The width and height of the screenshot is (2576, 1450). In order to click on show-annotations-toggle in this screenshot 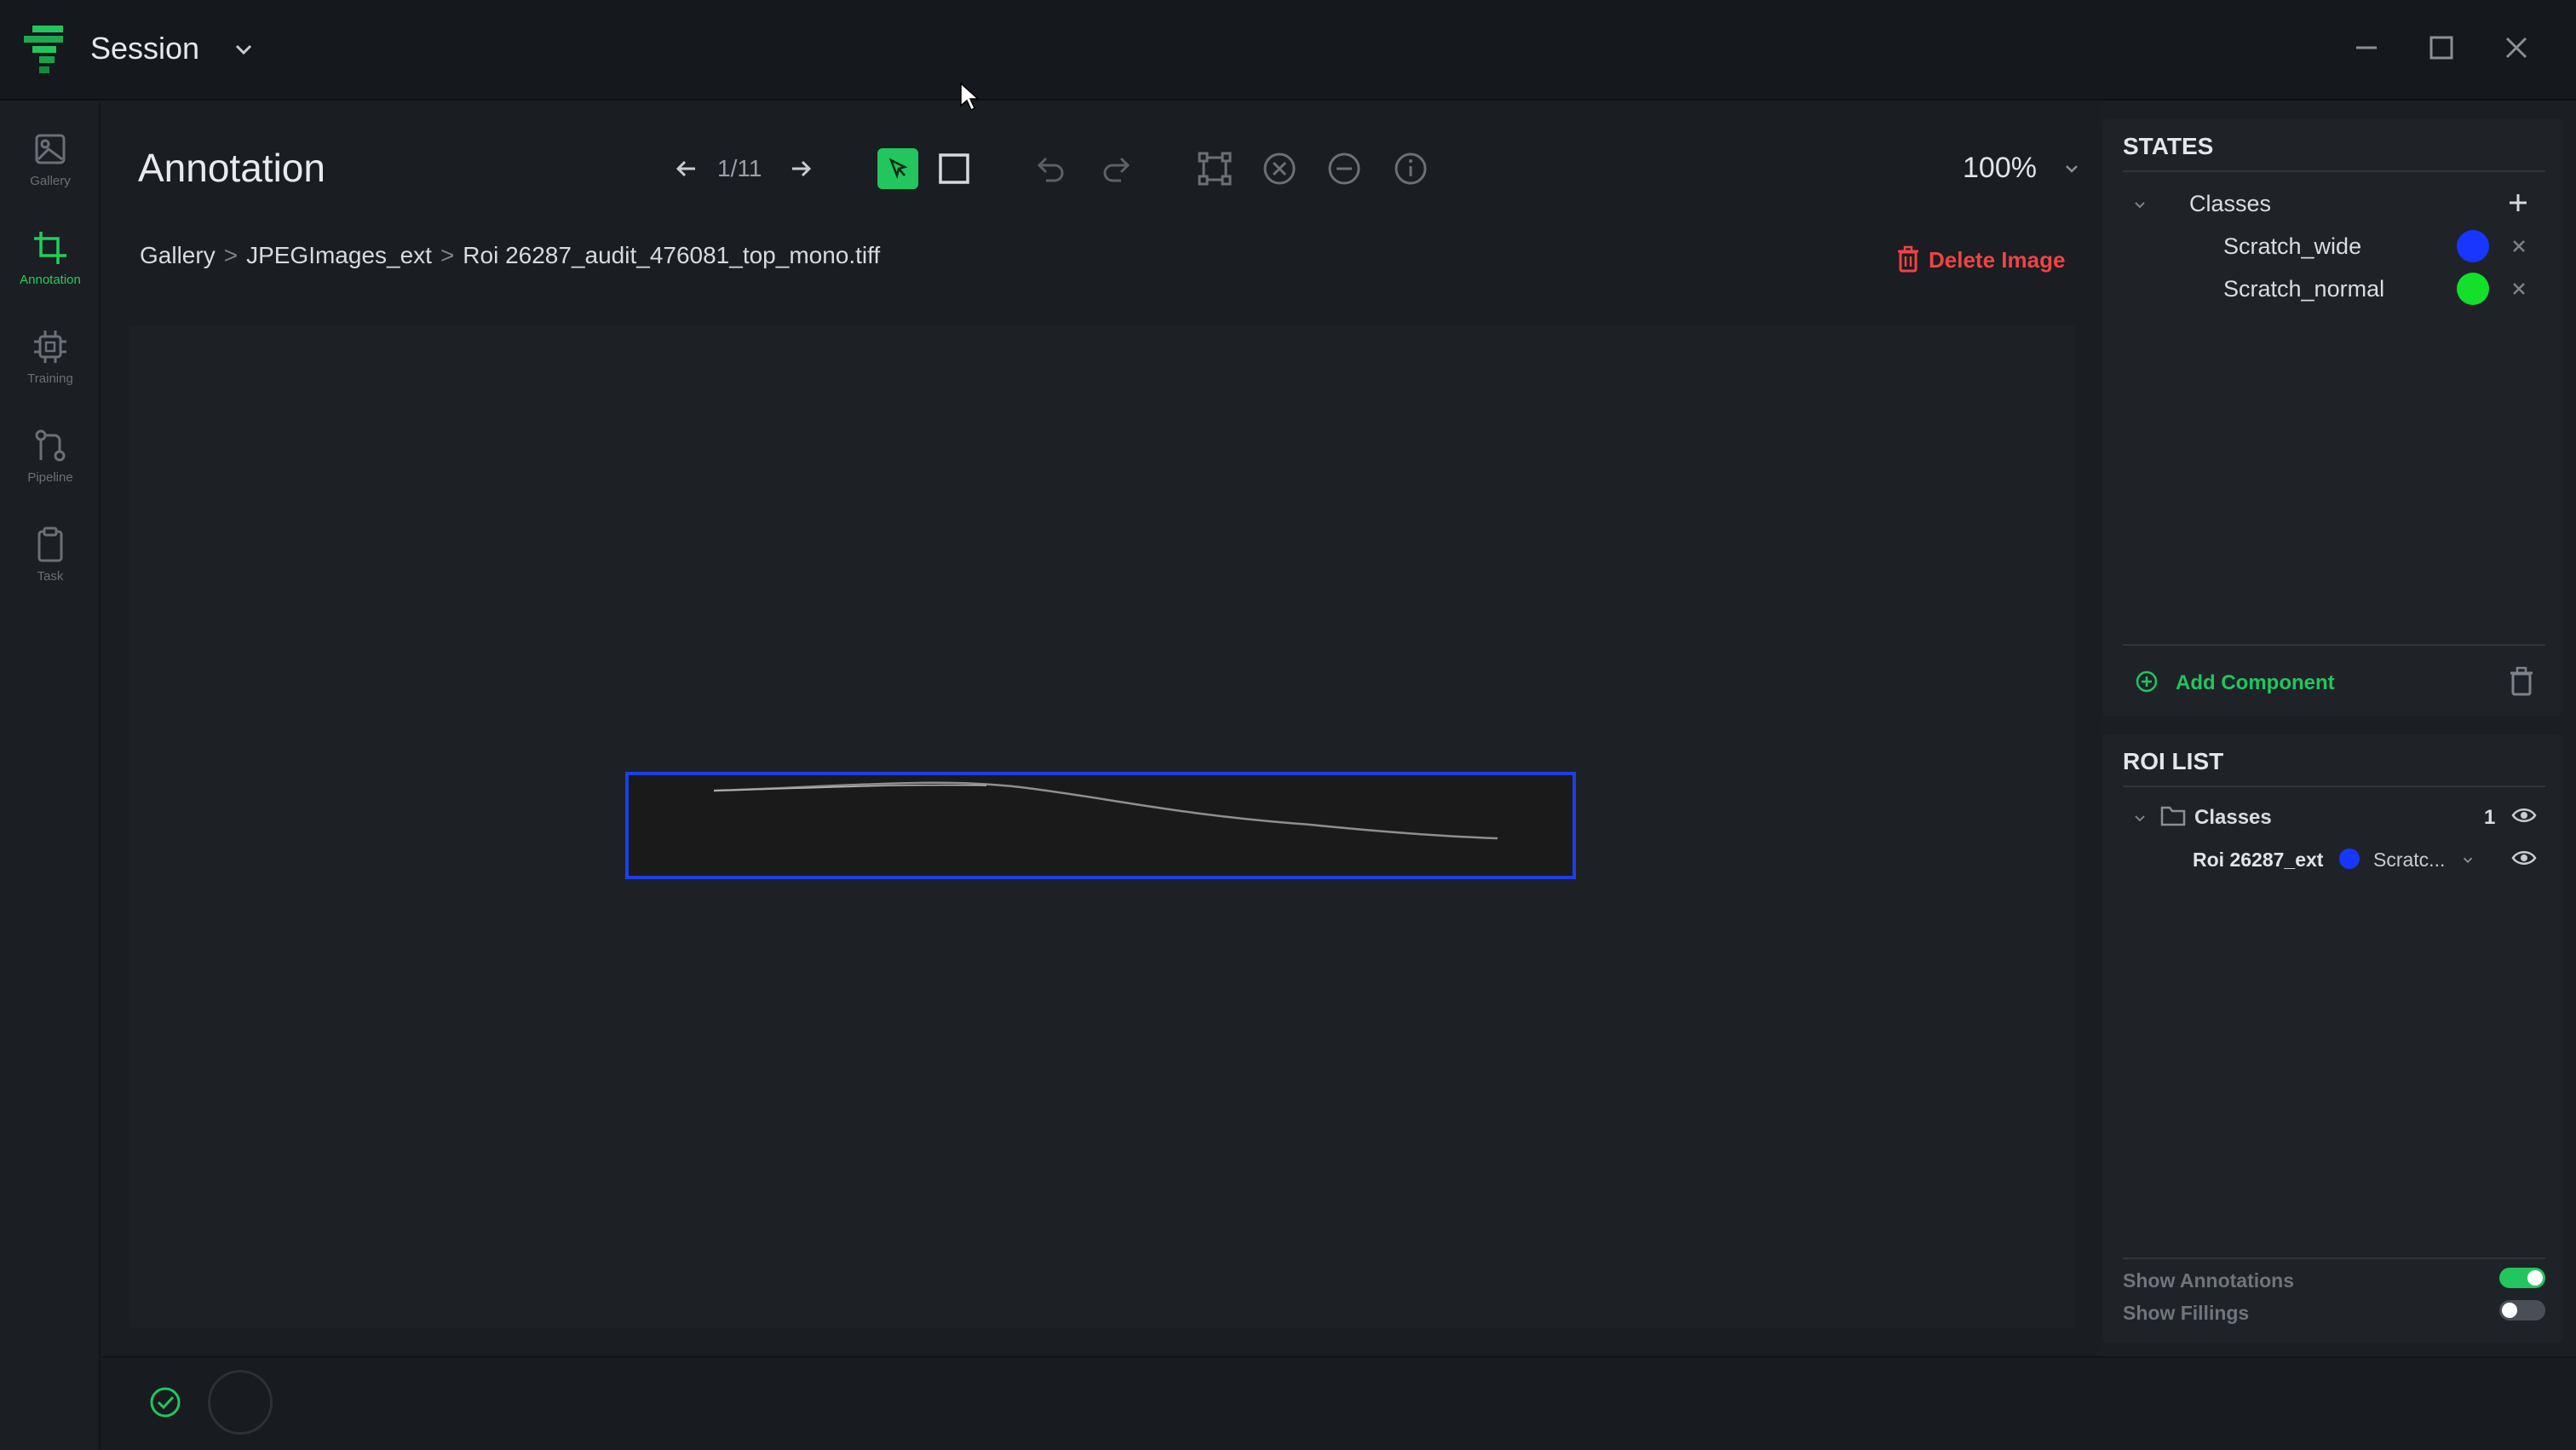, I will do `click(2522, 1278)`.